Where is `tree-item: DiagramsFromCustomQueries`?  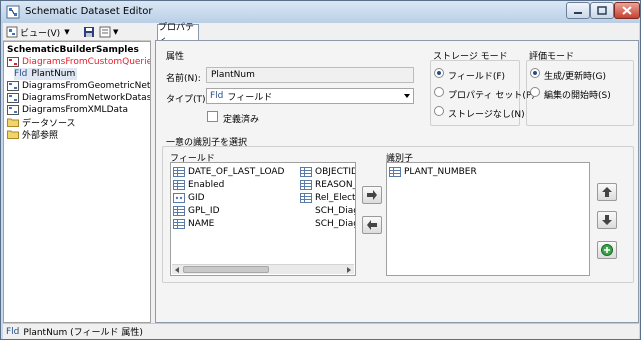
tree-item: DiagramsFromCustomQueries is located at coordinates (79, 62).